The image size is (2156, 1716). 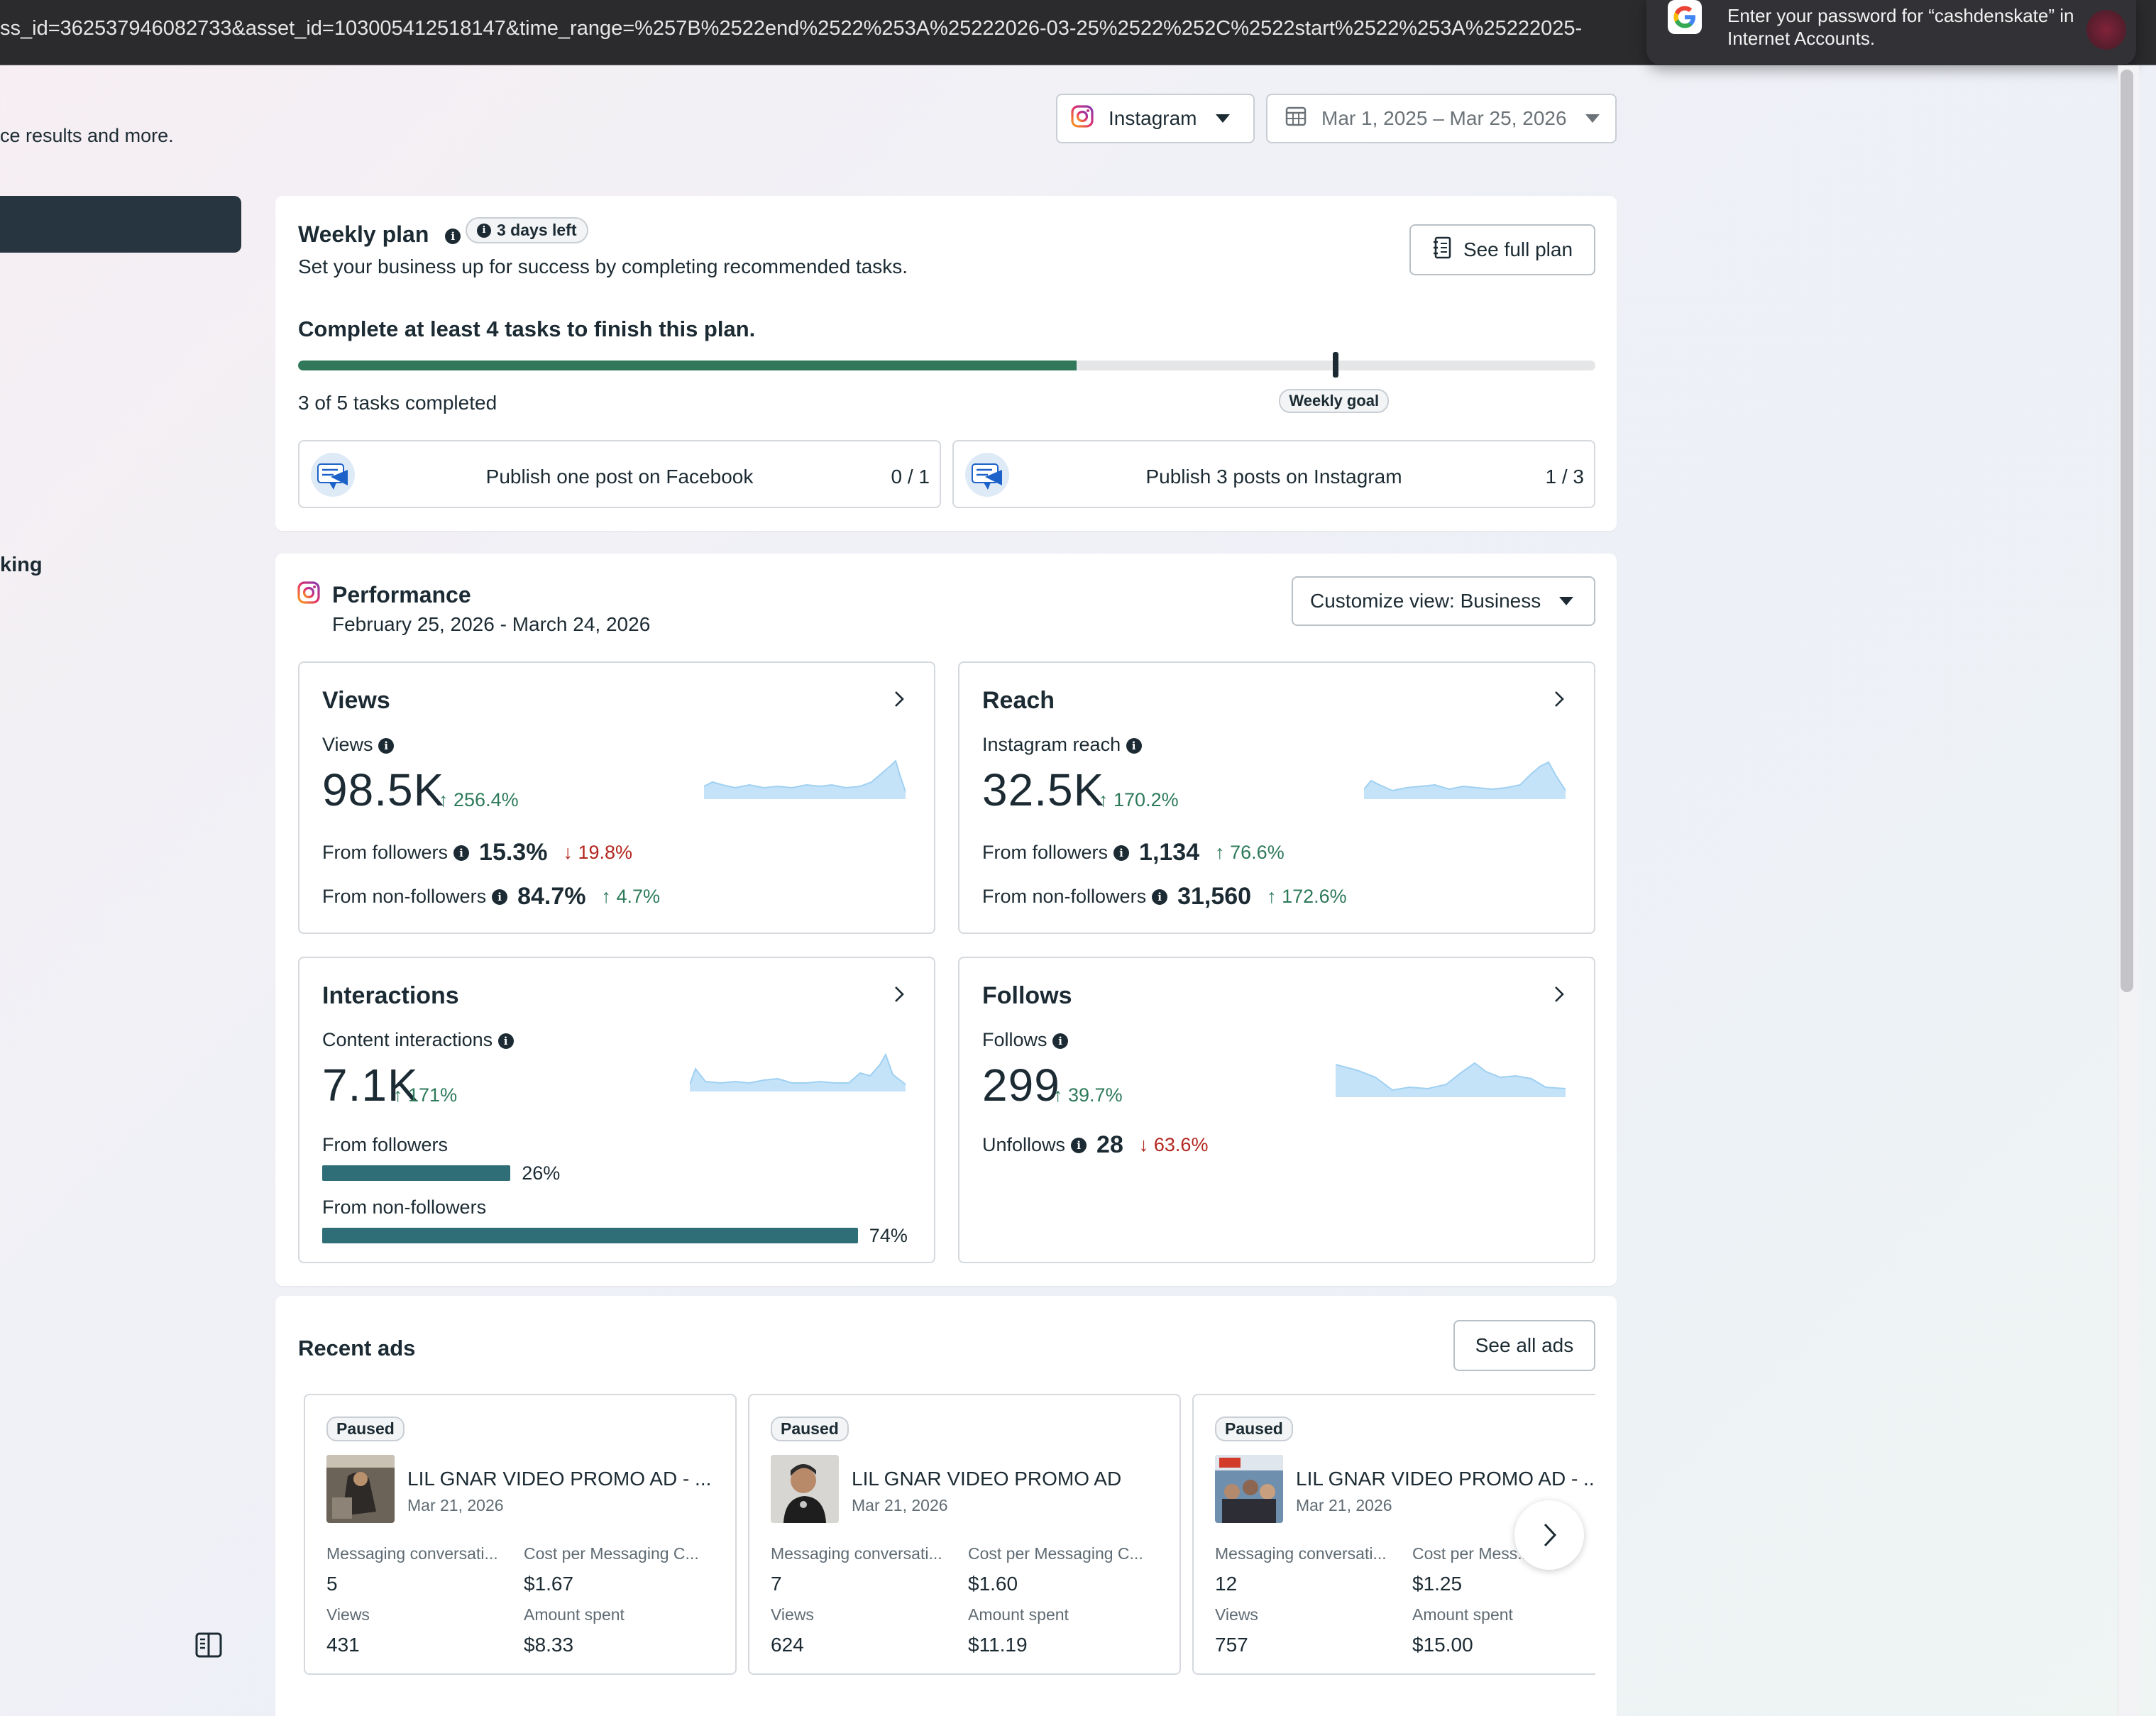 What do you see at coordinates (687, 365) in the screenshot?
I see `weekly-progress-fill` at bounding box center [687, 365].